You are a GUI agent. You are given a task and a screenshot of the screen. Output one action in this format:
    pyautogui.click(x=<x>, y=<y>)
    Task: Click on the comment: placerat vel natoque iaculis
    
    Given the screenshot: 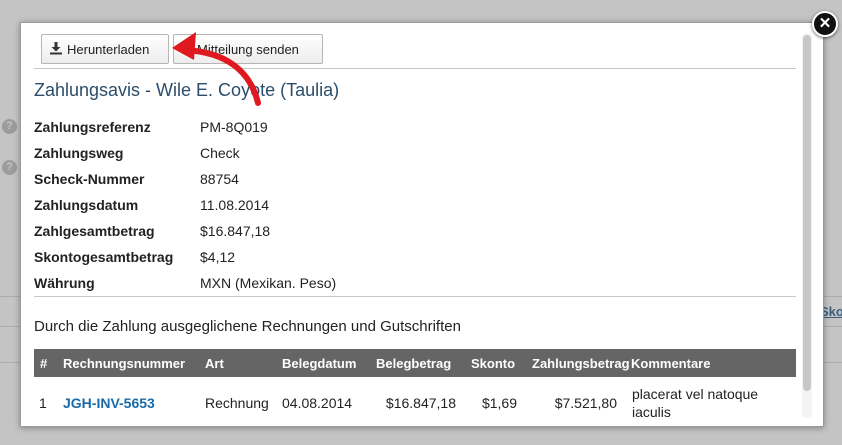 What is the action you would take?
    pyautogui.click(x=695, y=403)
    